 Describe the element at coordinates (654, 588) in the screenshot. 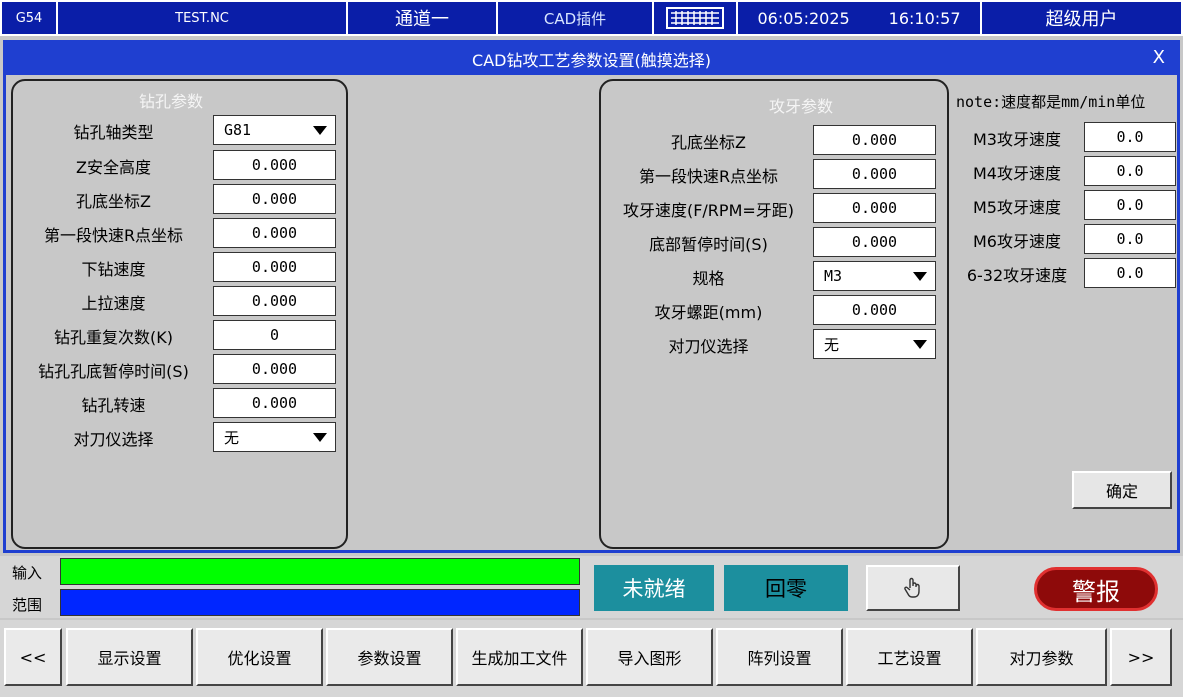

I see `not-ready-status: 未就绪` at that location.